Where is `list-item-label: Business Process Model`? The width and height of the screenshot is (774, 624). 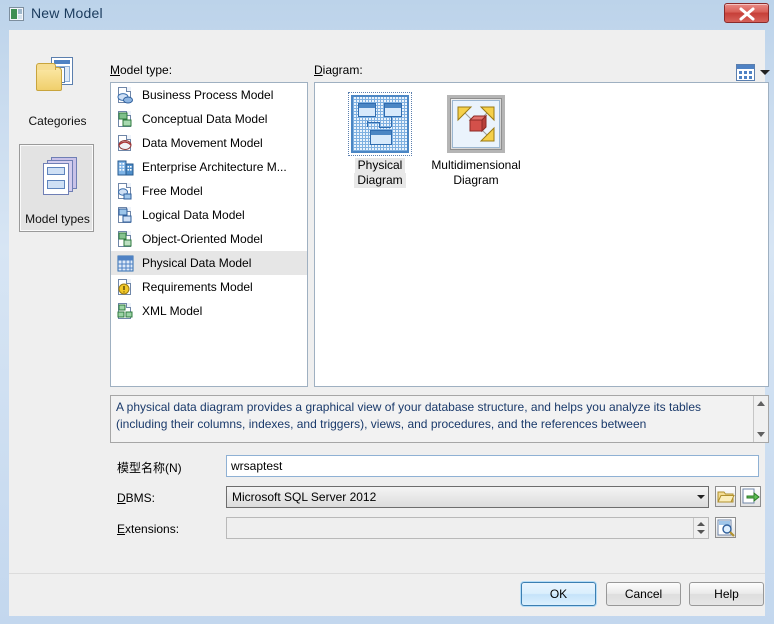 list-item-label: Business Process Model is located at coordinates (208, 95).